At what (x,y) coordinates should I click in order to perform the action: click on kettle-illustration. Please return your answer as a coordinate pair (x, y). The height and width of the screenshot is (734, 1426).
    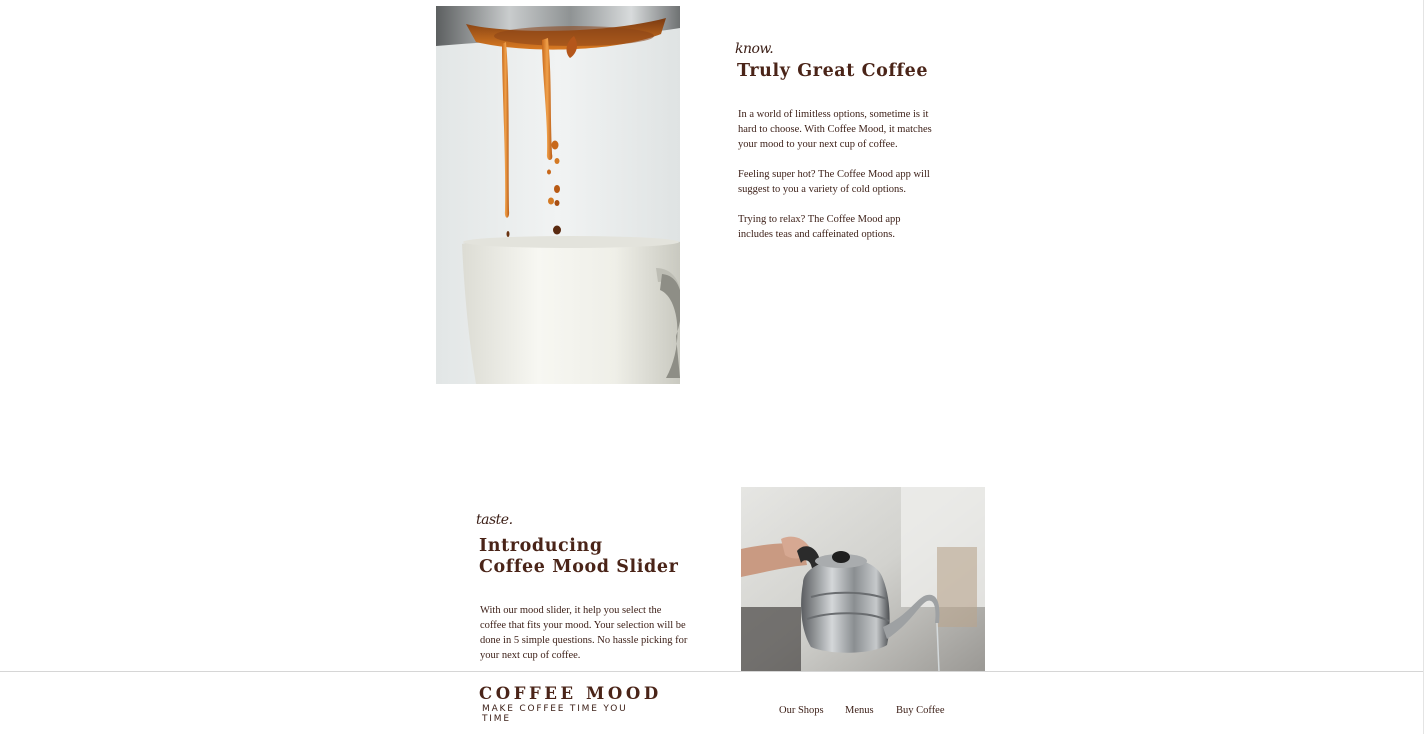
    Looking at the image, I should click on (863, 579).